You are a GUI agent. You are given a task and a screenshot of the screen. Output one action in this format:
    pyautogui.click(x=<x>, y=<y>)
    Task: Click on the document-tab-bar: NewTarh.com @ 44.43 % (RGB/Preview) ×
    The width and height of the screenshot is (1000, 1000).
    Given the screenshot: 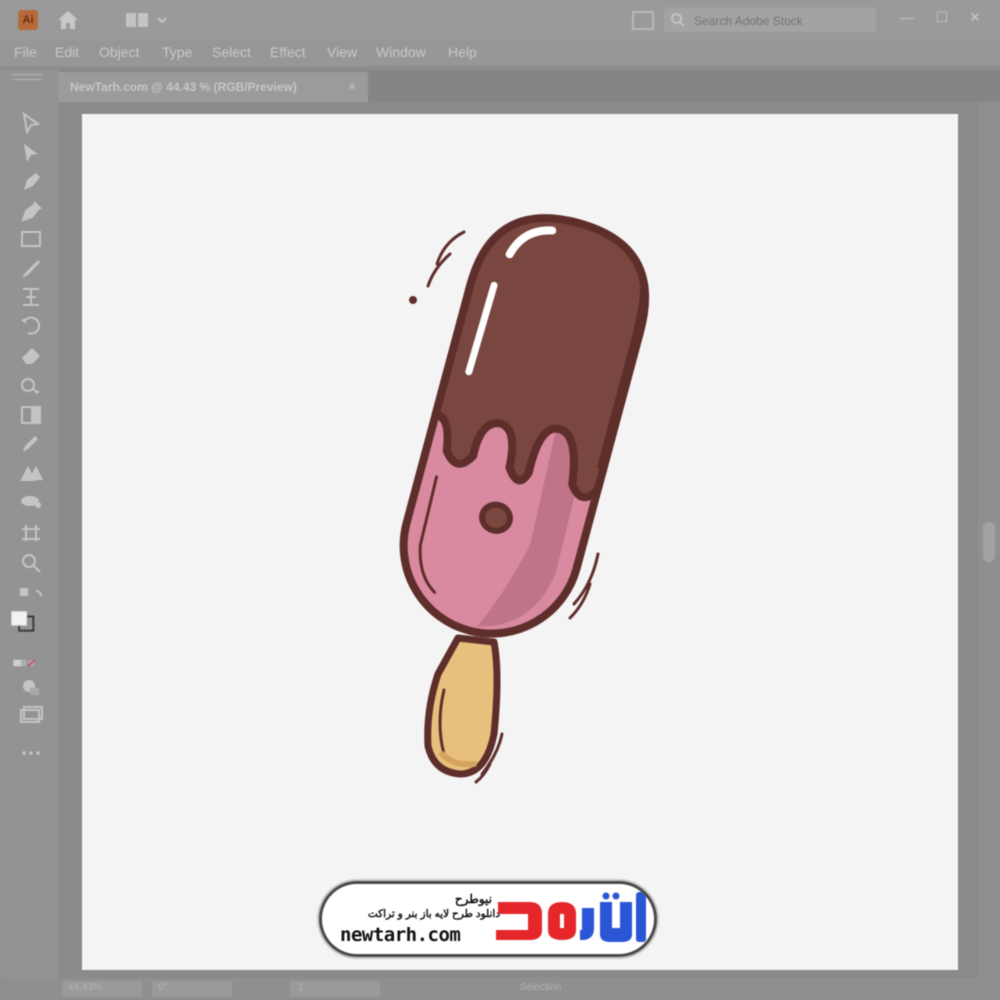 What is the action you would take?
    pyautogui.click(x=529, y=86)
    